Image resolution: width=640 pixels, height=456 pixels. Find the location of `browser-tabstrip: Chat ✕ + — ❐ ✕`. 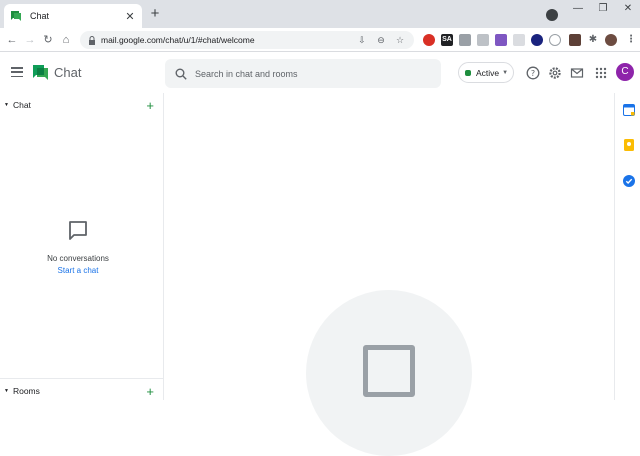

browser-tabstrip: Chat ✕ + — ❐ ✕ is located at coordinates (320, 14).